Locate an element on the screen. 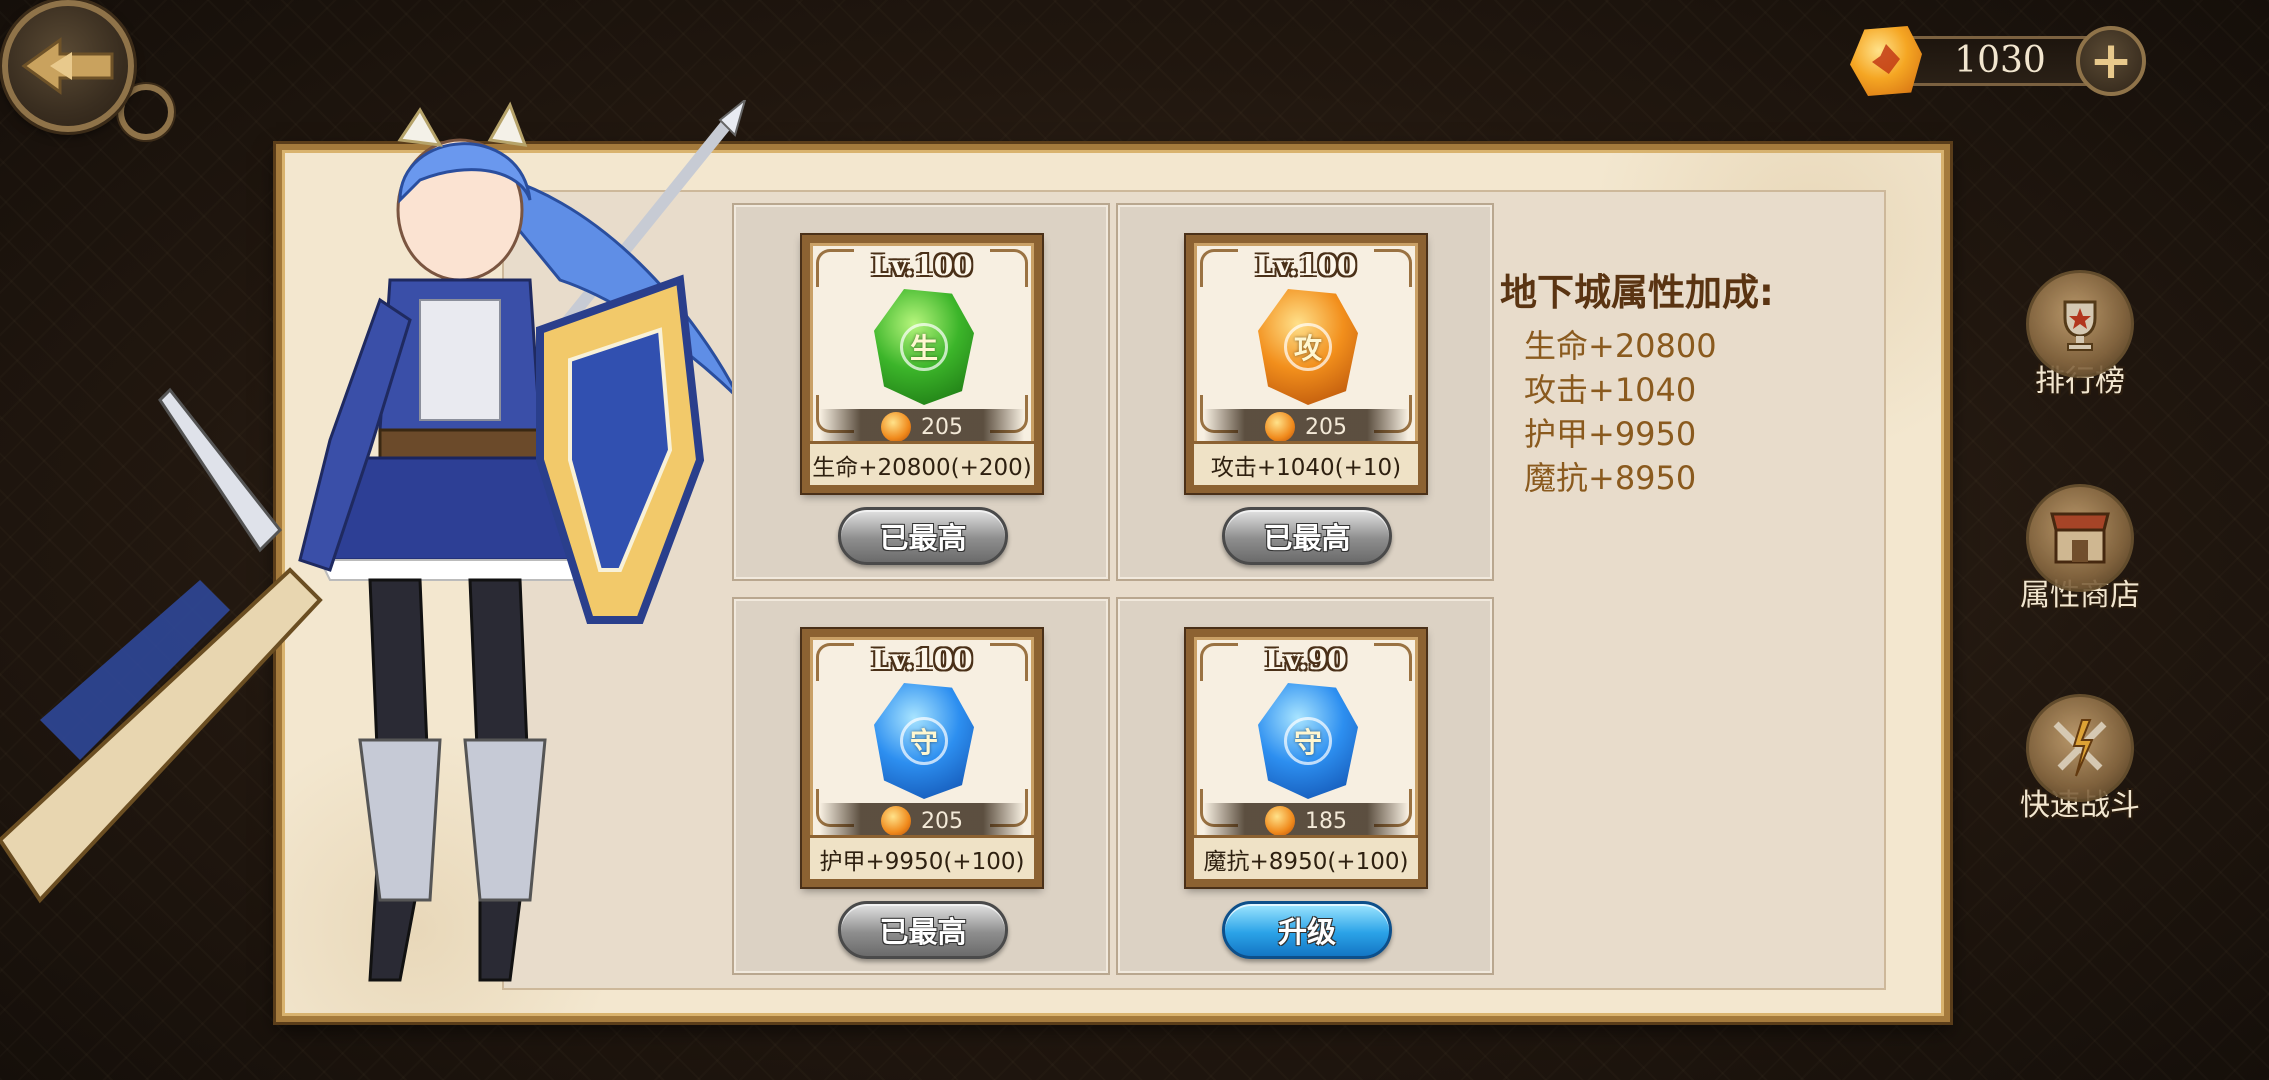  slot-magic-resist: Lv.90 守 185 魔抗+8950(+100) 升级 is located at coordinates (1305, 786).